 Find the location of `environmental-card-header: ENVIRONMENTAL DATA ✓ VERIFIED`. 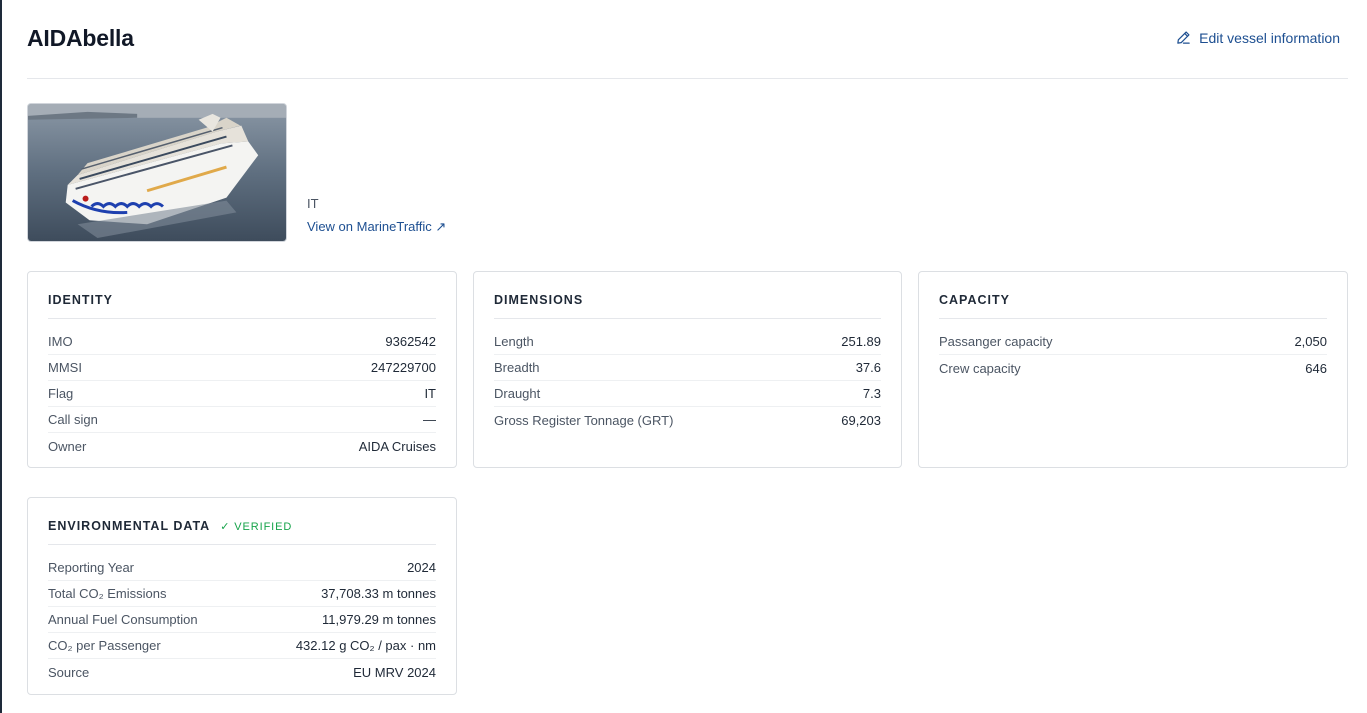

environmental-card-header: ENVIRONMENTAL DATA ✓ VERIFIED is located at coordinates (242, 529).